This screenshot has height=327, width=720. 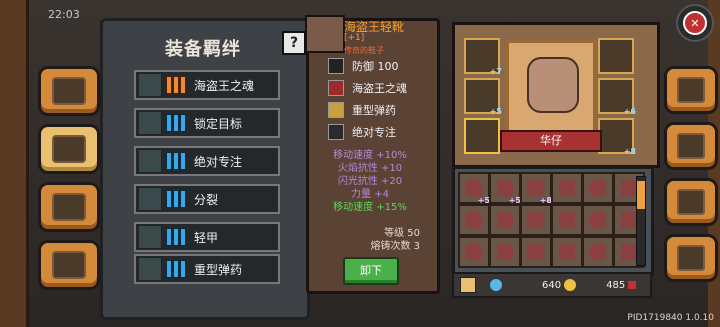 I want to click on bond-row: 海盗王之魂, so click(x=207, y=85).